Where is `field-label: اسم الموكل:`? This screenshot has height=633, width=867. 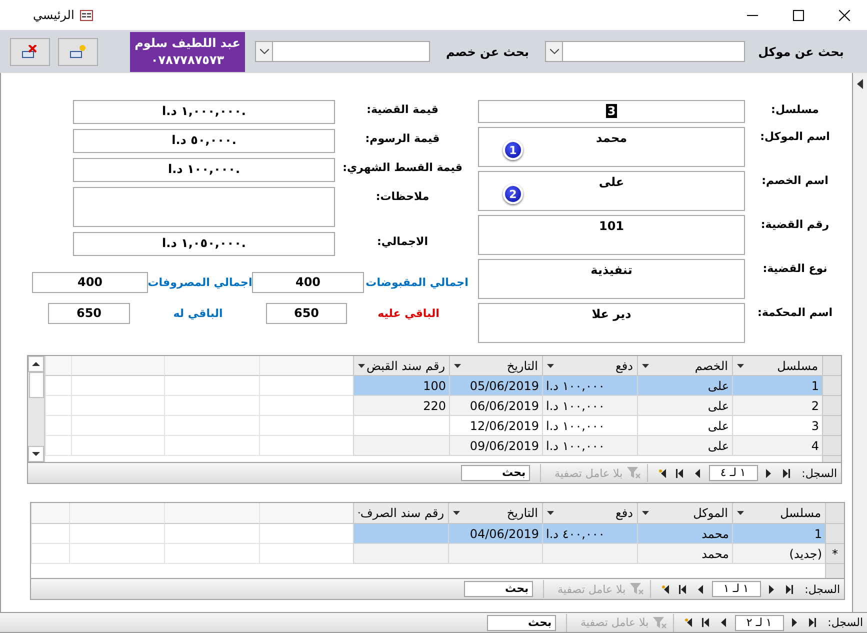
field-label: اسم الموكل: is located at coordinates (795, 136).